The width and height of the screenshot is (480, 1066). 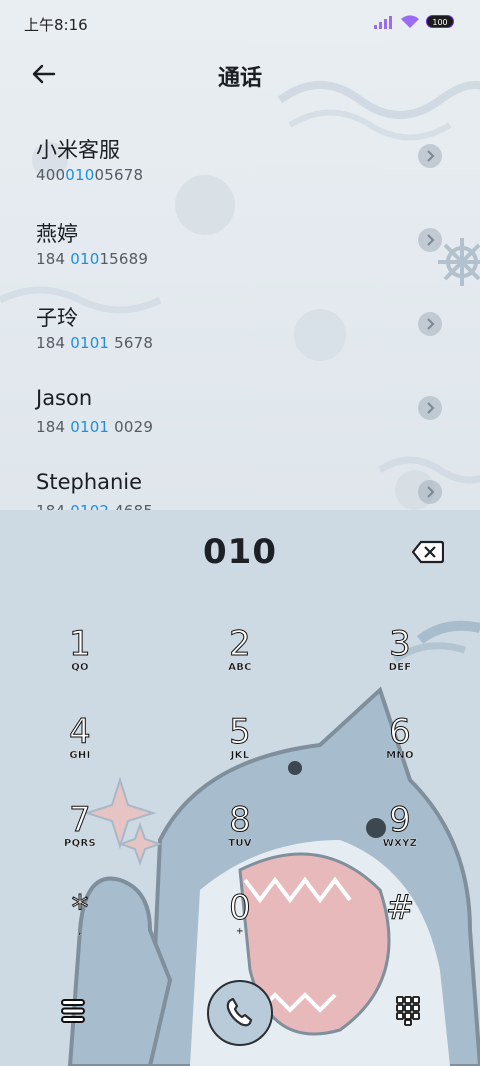 I want to click on key-7: 7 PQRS, so click(x=80, y=840).